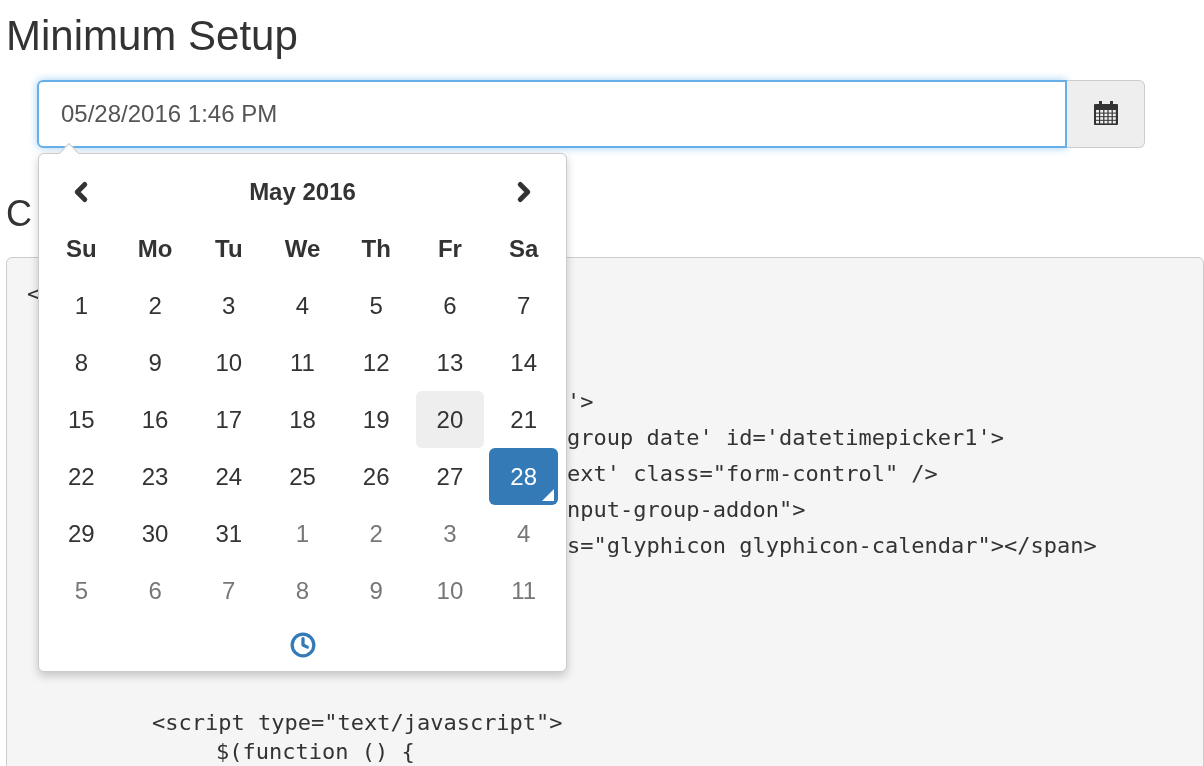 This screenshot has width=1204, height=766. Describe the element at coordinates (552, 114) in the screenshot. I see `datetime-input: 05/28/2016 1:46 PM` at that location.